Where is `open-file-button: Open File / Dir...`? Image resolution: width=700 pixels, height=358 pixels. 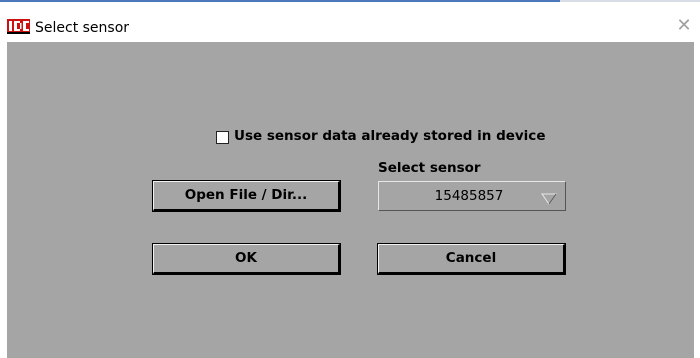 open-file-button: Open File / Dir... is located at coordinates (246, 196).